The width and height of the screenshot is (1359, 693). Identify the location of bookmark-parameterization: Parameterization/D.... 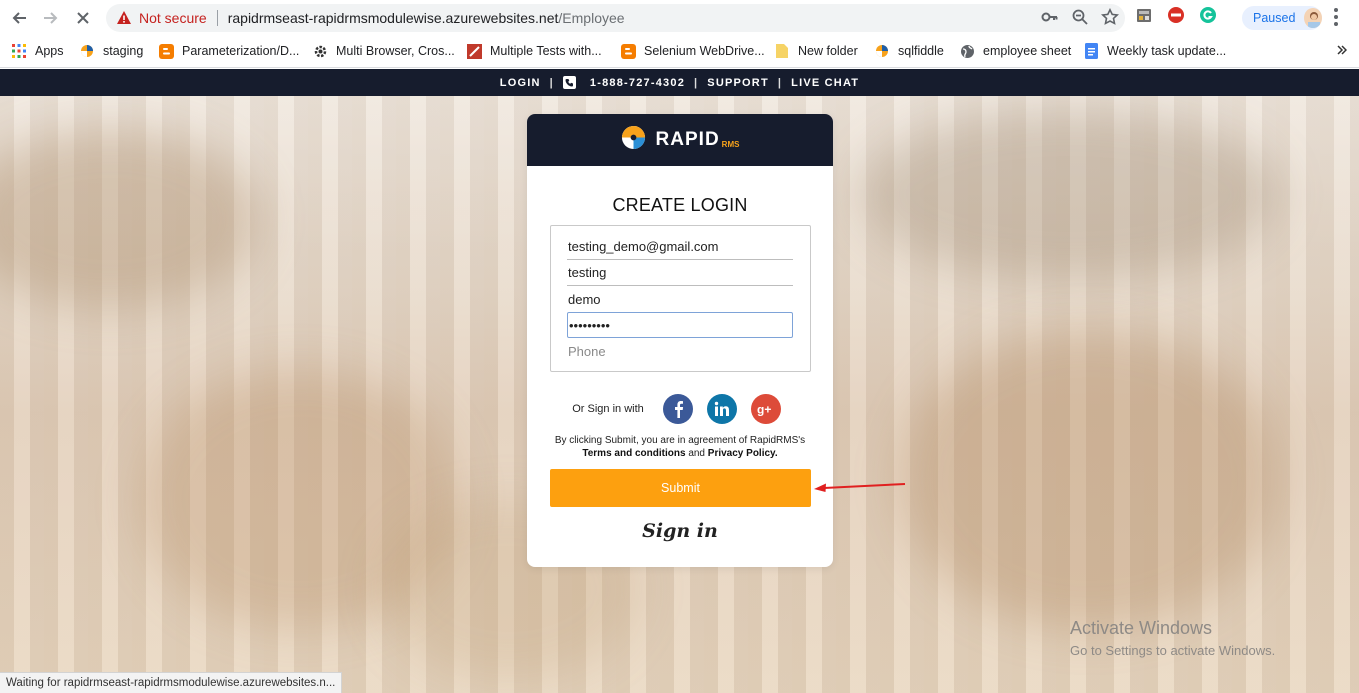
(228, 51).